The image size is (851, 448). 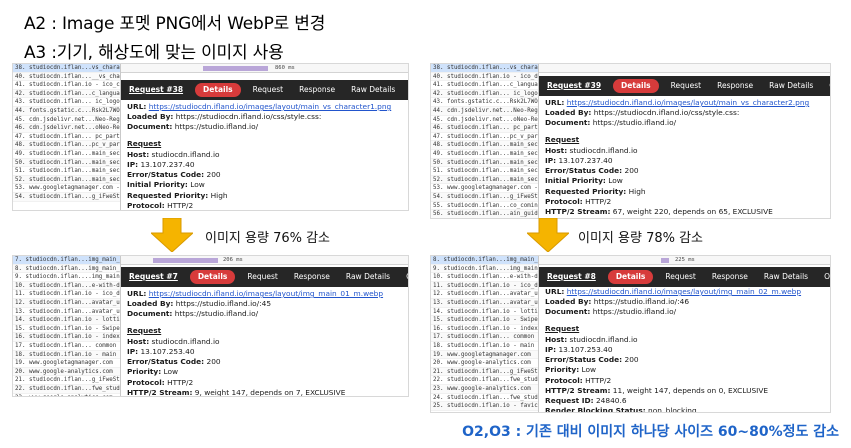 What do you see at coordinates (484, 77) in the screenshot?
I see `list-item: 40. studiocdn.iflan.io - ico_d` at bounding box center [484, 77].